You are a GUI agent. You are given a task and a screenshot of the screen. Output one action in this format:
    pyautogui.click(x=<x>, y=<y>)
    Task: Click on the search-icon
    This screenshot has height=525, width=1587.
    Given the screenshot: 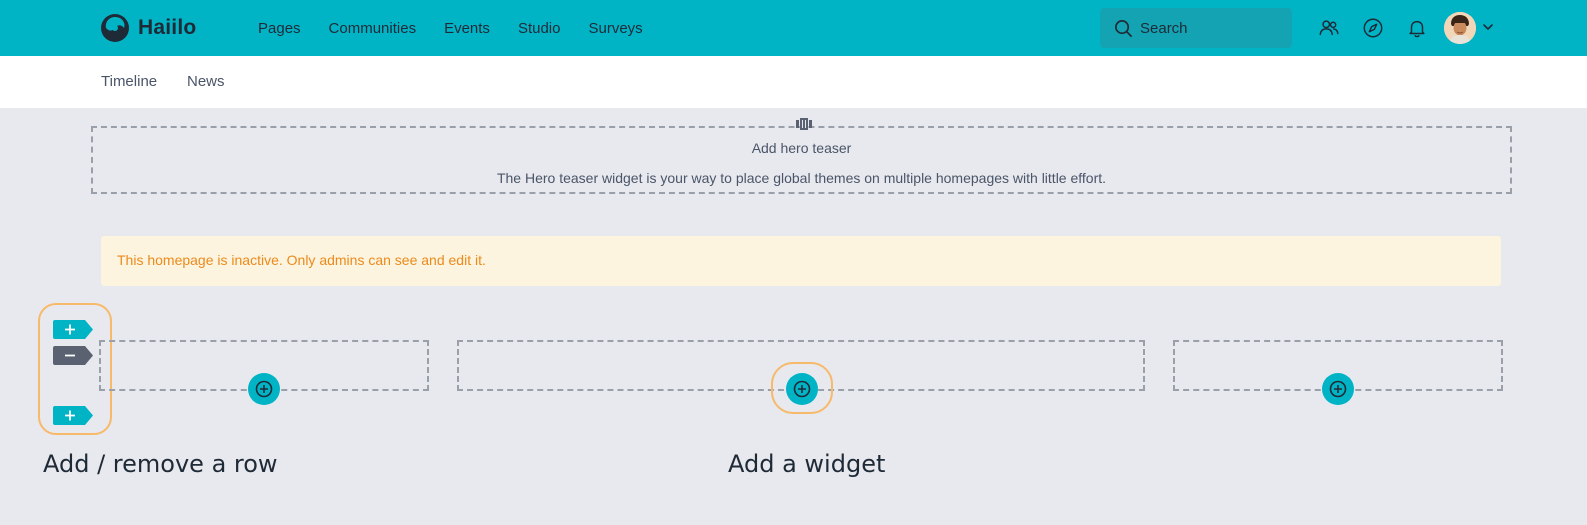 What is the action you would take?
    pyautogui.click(x=1123, y=28)
    